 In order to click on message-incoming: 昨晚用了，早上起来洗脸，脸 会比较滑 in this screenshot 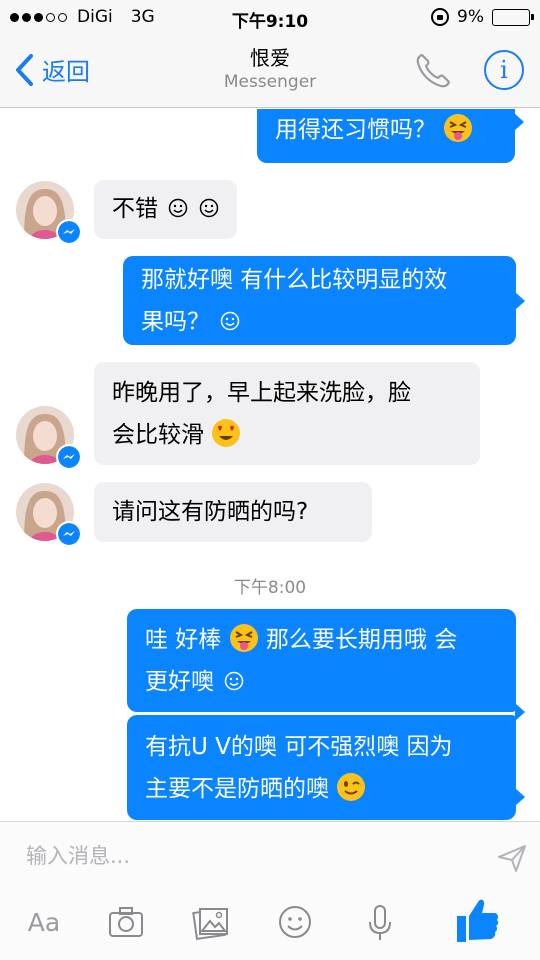, I will do `click(287, 413)`.